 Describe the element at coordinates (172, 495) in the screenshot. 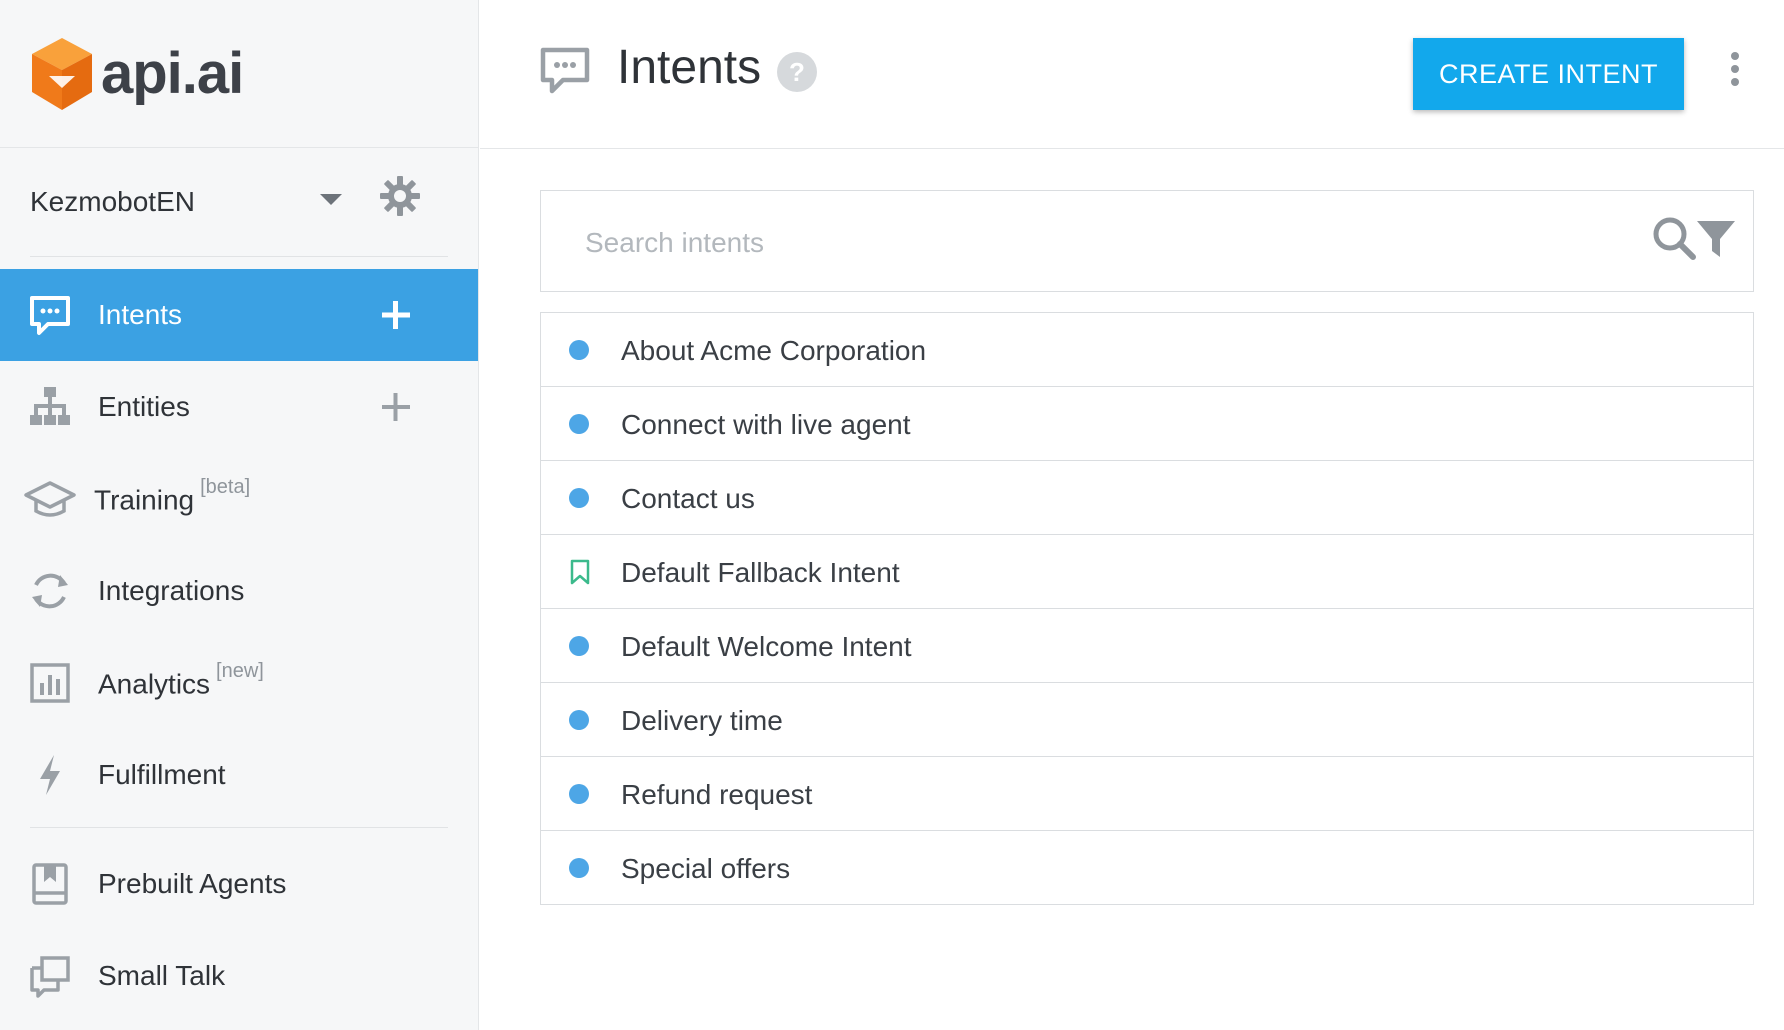

I see `sidebar-item-label: Training [beta]` at that location.